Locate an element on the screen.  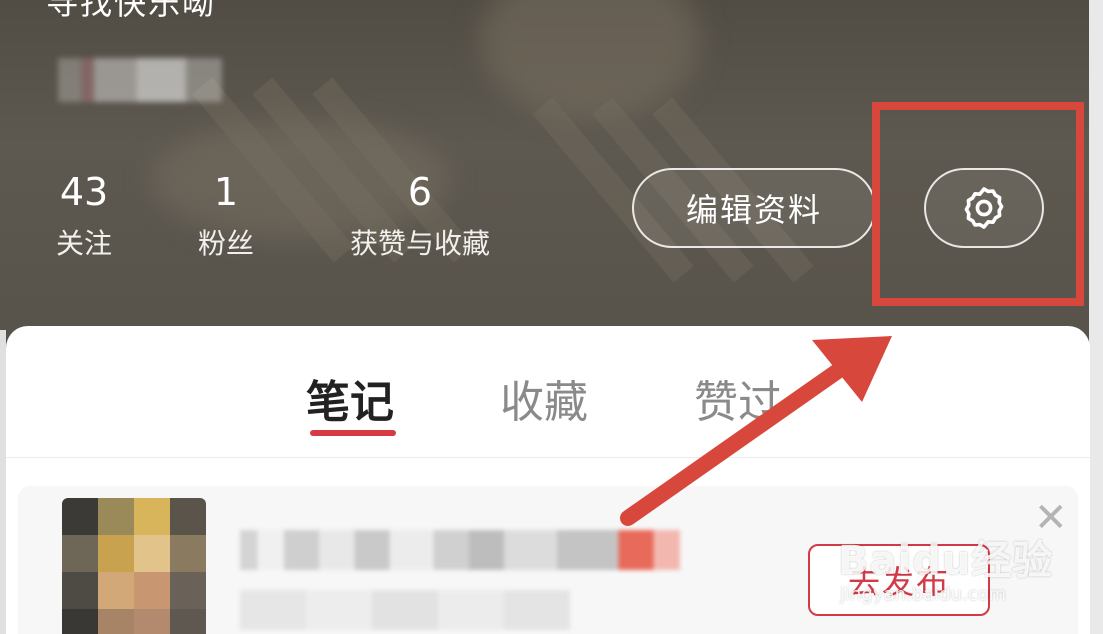
watermark-sub: jingyan.baidu.com is located at coordinates (923, 594).